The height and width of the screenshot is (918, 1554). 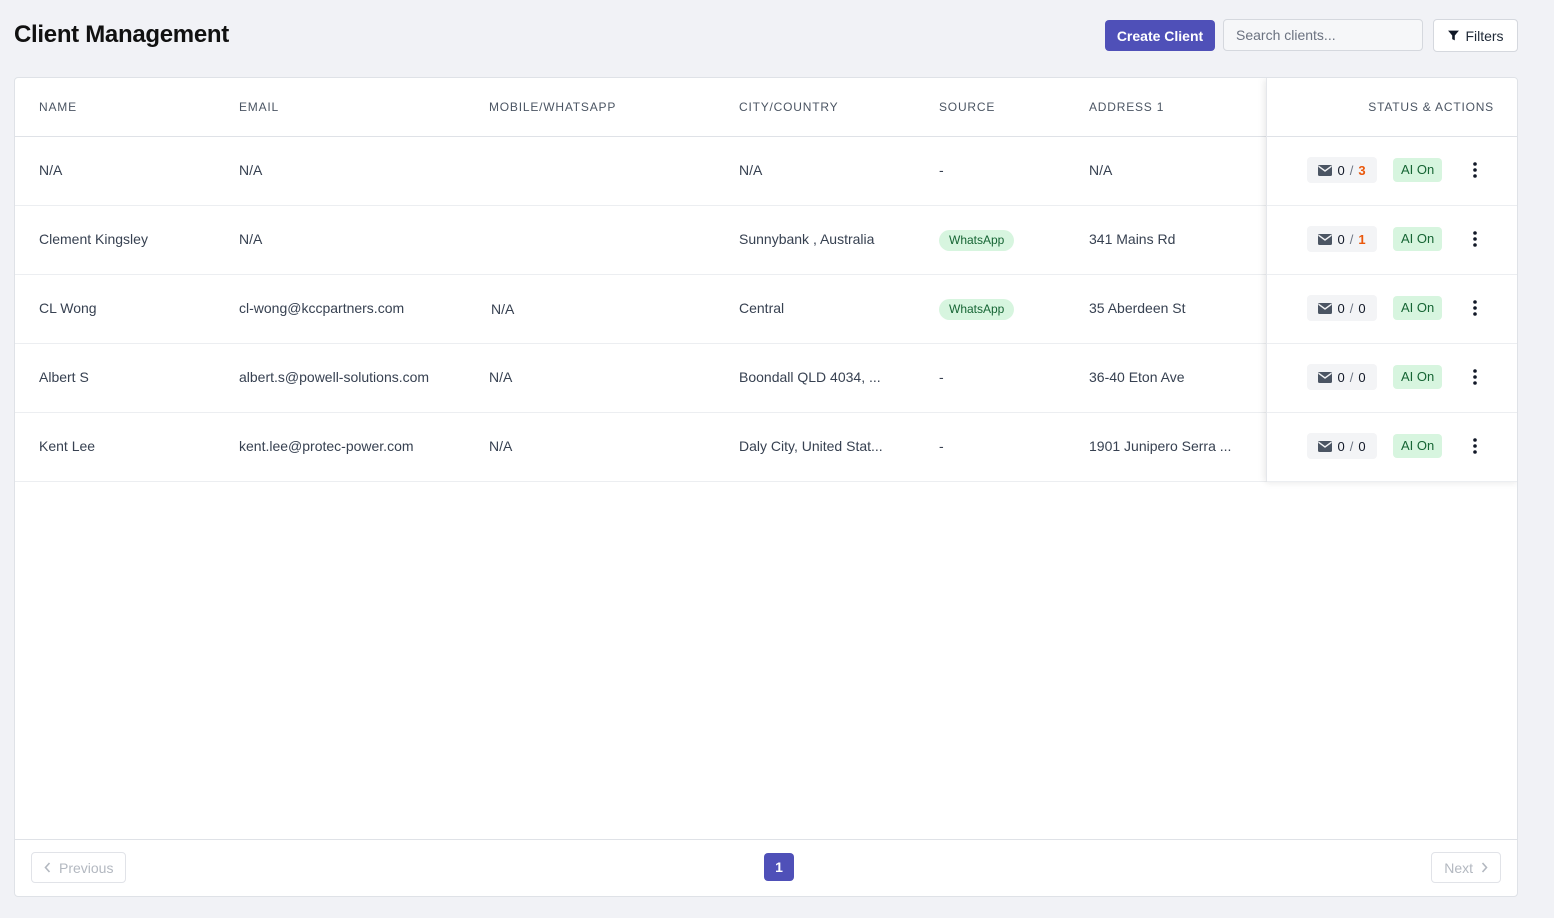 I want to click on client-address: N/A, so click(x=1101, y=170).